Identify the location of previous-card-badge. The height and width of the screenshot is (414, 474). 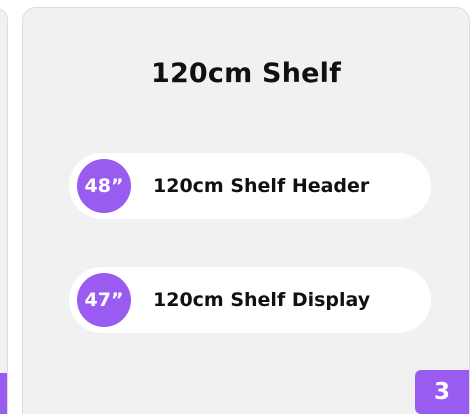
(3, 393).